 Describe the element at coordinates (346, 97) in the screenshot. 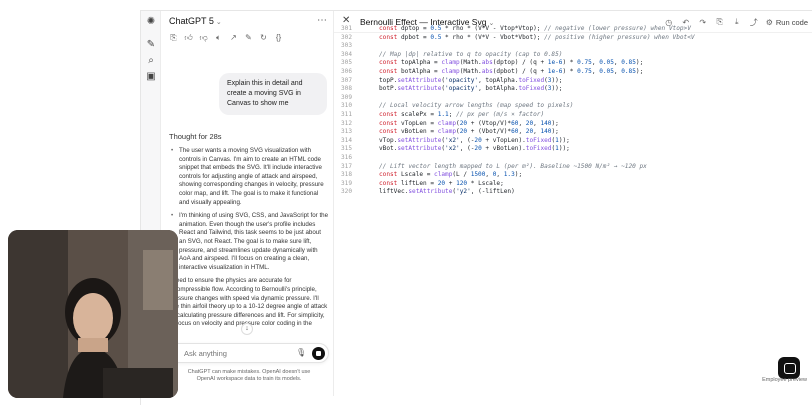

I see `line-number: 309` at that location.